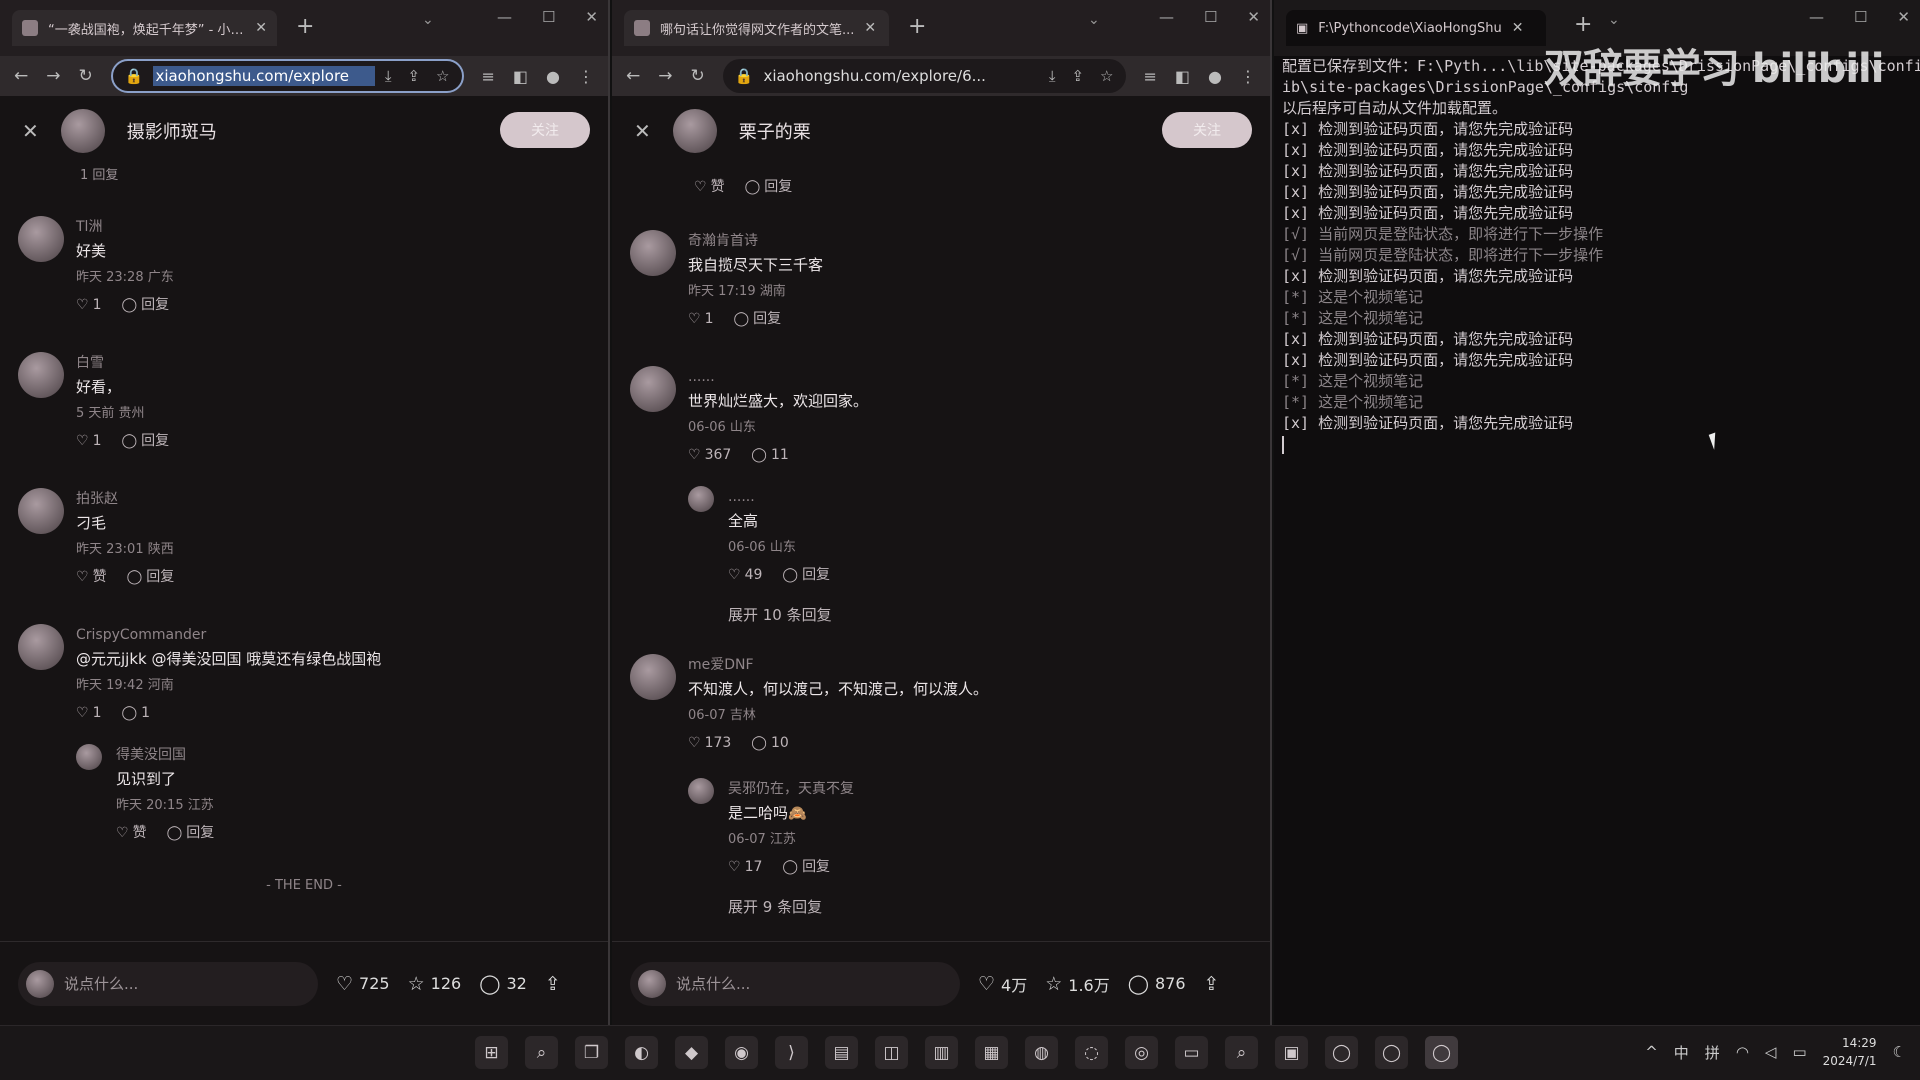 The width and height of the screenshot is (1920, 1080). Describe the element at coordinates (745, 575) in the screenshot. I see `like-button: ♡ 49` at that location.